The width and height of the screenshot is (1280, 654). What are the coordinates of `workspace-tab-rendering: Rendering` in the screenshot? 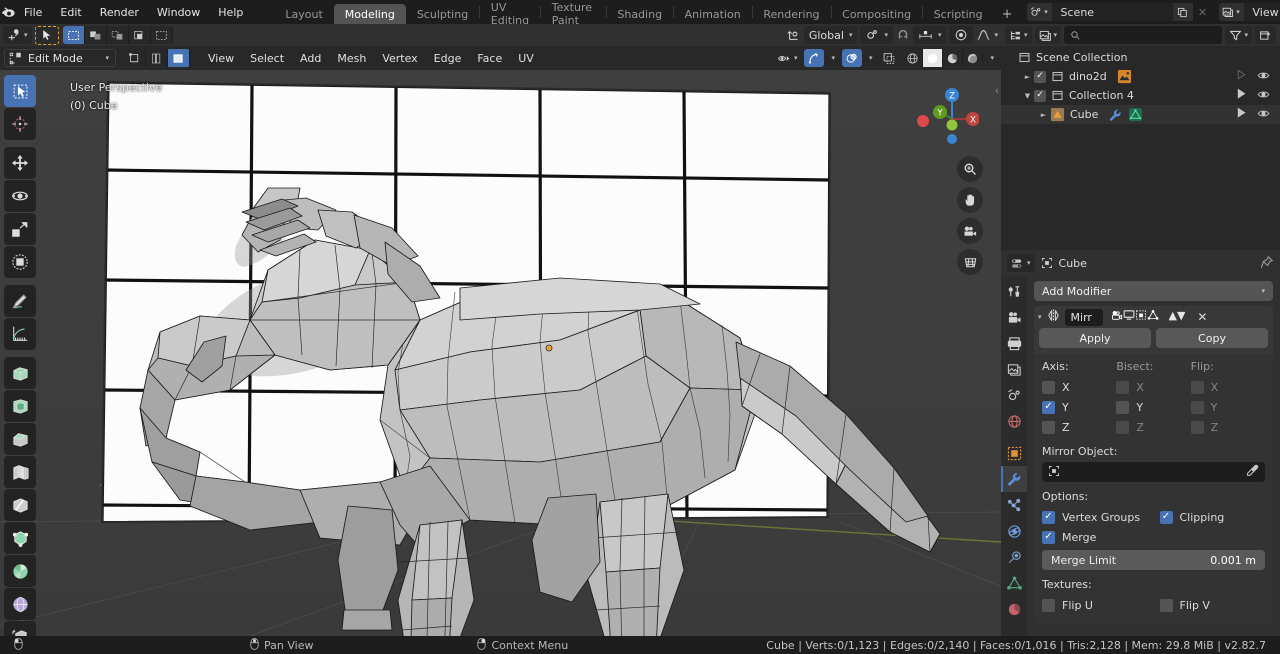 It's located at (791, 14).